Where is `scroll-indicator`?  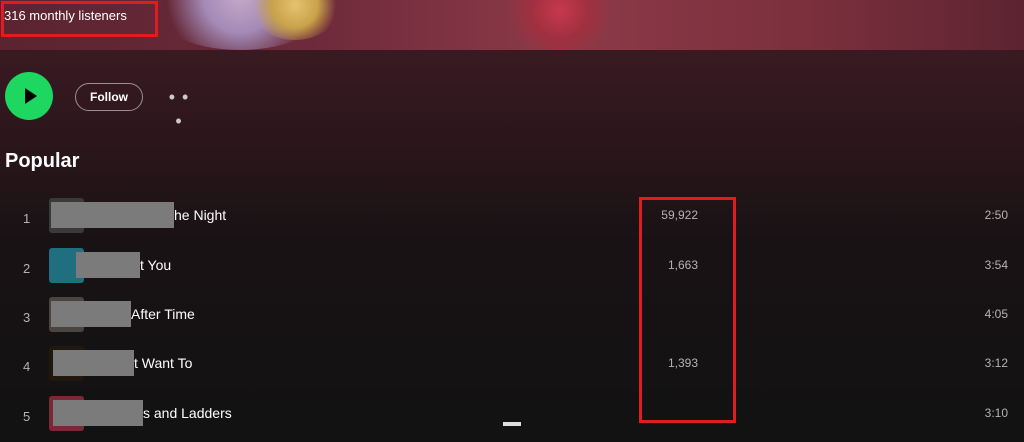
scroll-indicator is located at coordinates (512, 424).